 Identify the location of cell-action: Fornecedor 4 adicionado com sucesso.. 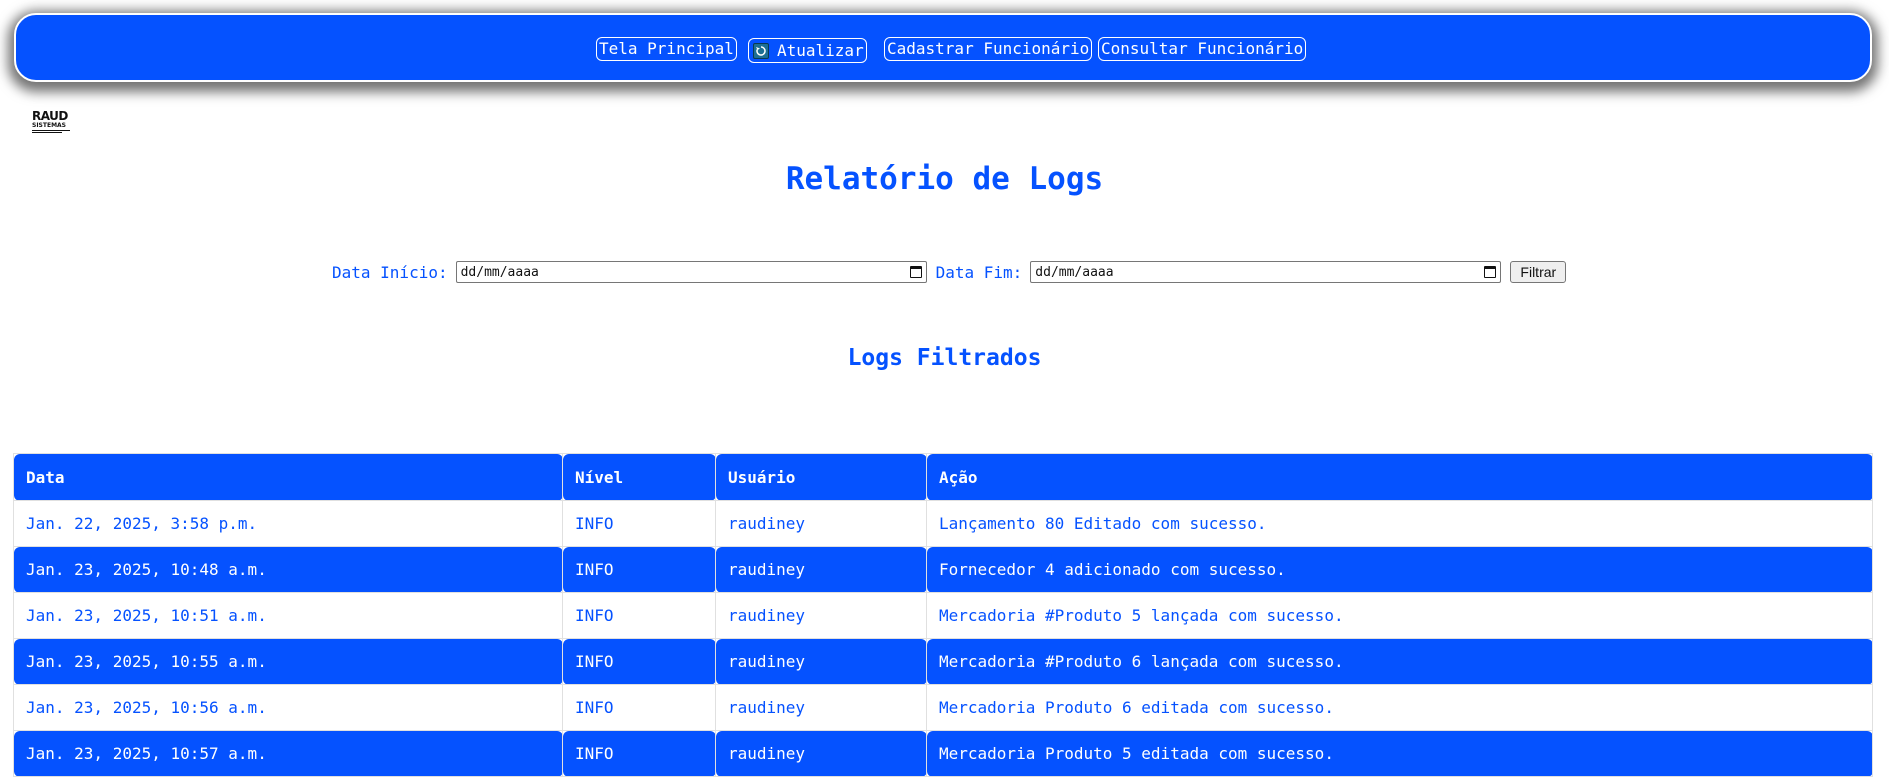
(1399, 569).